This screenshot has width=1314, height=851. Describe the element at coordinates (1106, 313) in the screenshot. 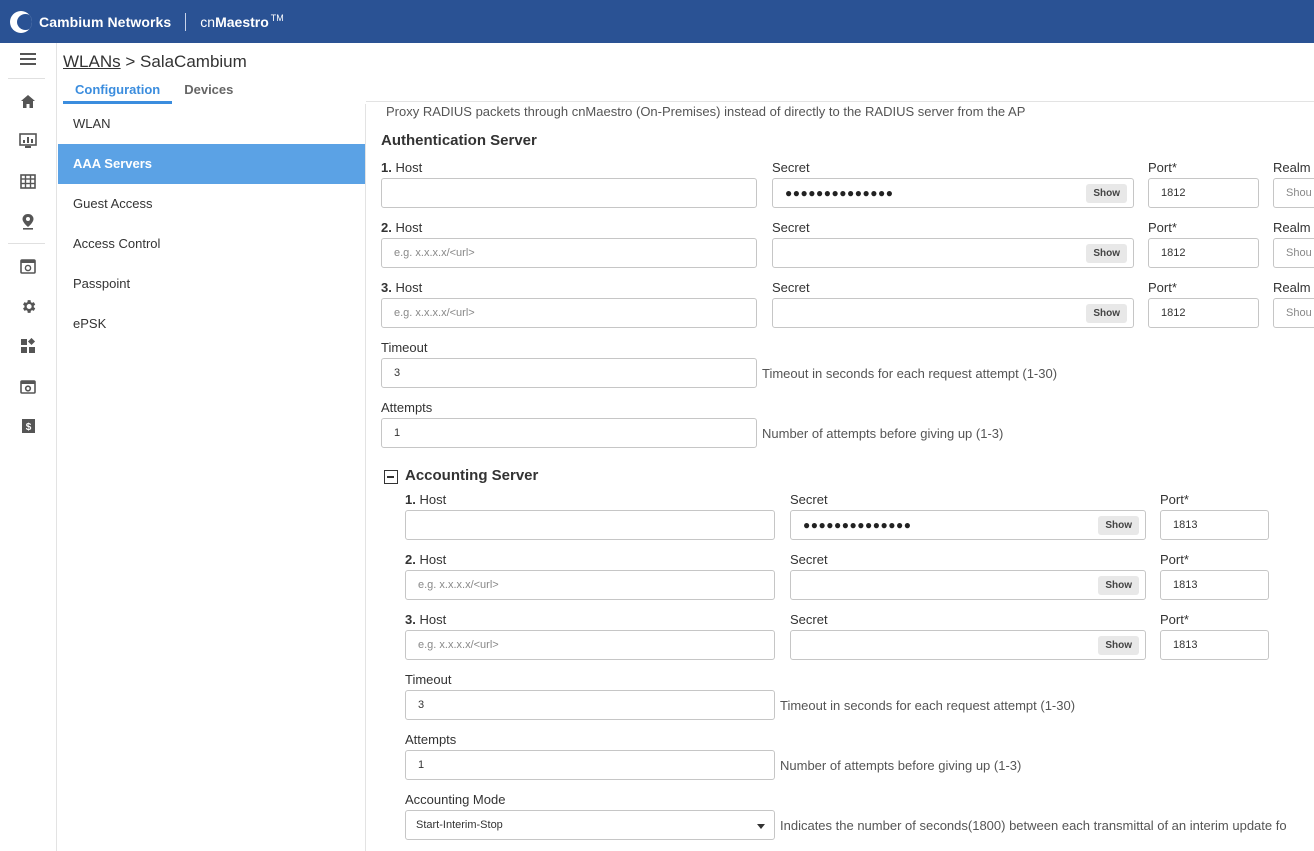

I see `auth-secret-3-show-button: Show` at that location.